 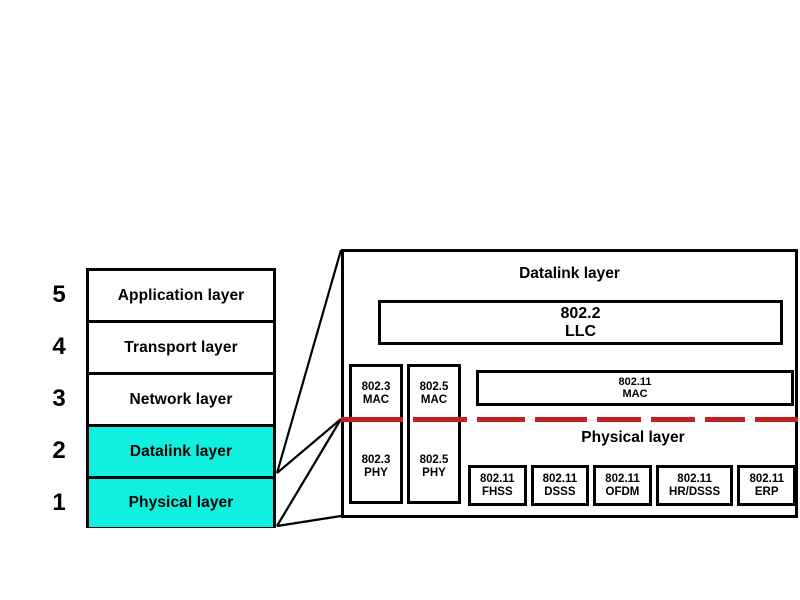 I want to click on detail-panel-physical-title: Physical layer, so click(x=633, y=437).